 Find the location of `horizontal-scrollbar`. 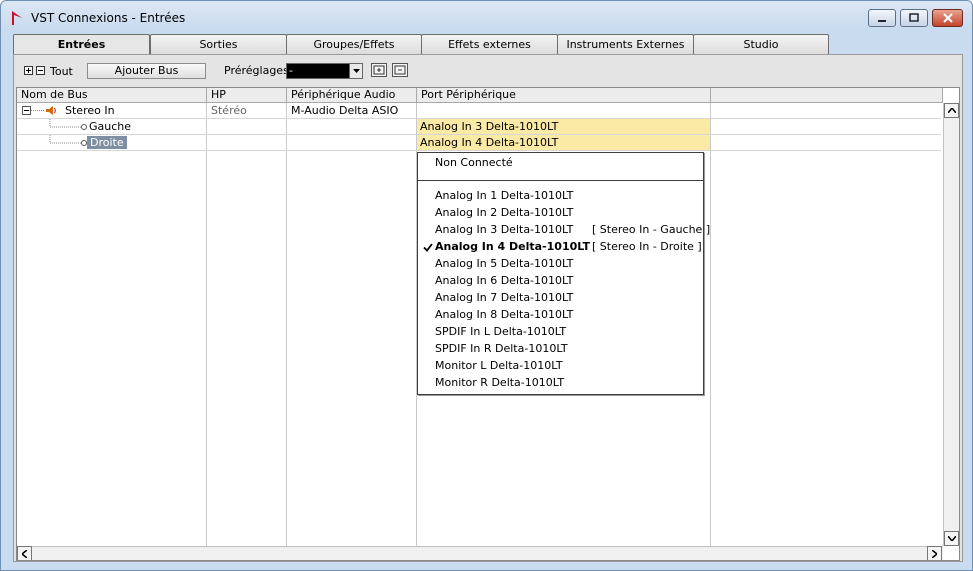

horizontal-scrollbar is located at coordinates (480, 553).